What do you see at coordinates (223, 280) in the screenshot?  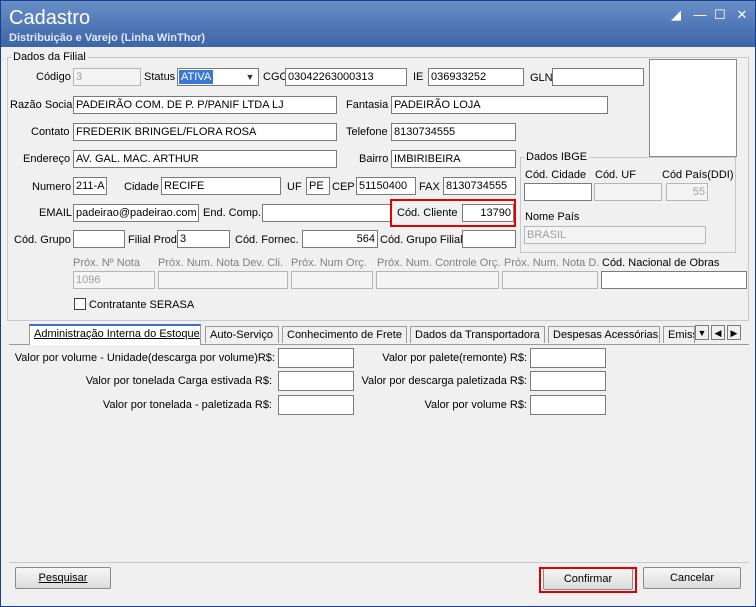 I see `prox-nota-dev-field` at bounding box center [223, 280].